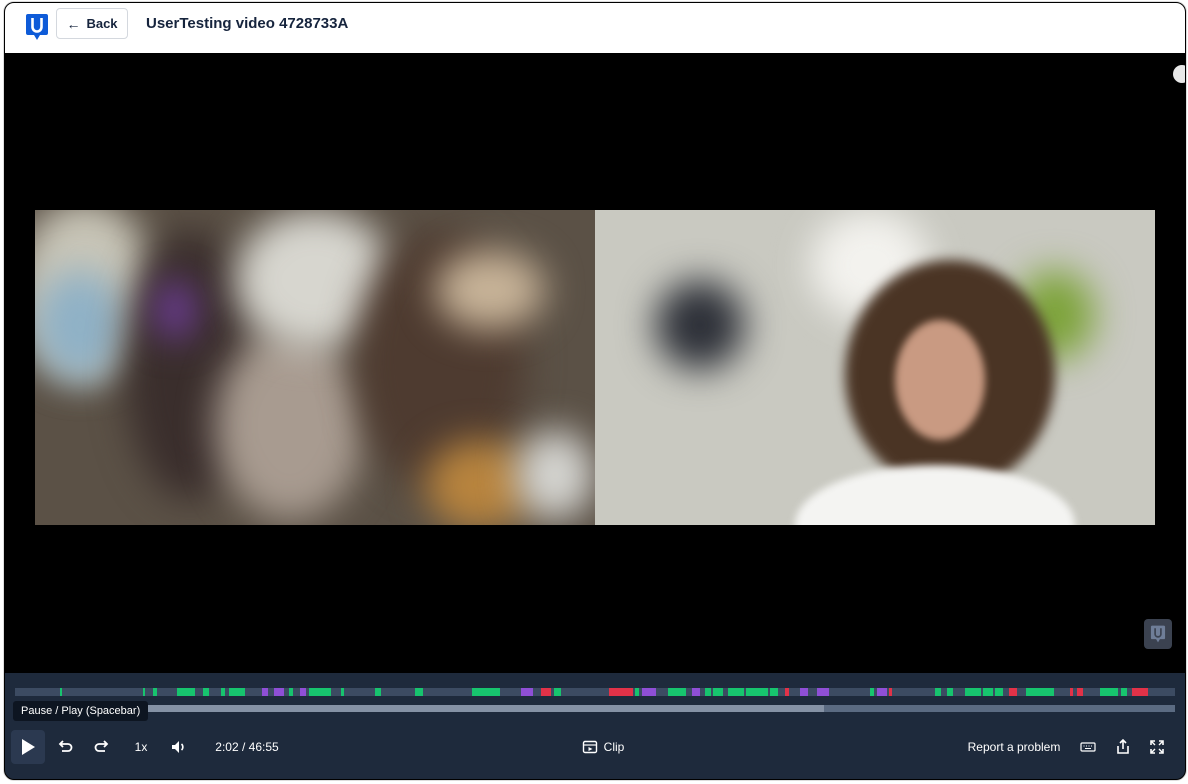 This screenshot has width=1188, height=784. I want to click on back-label: Back, so click(102, 23).